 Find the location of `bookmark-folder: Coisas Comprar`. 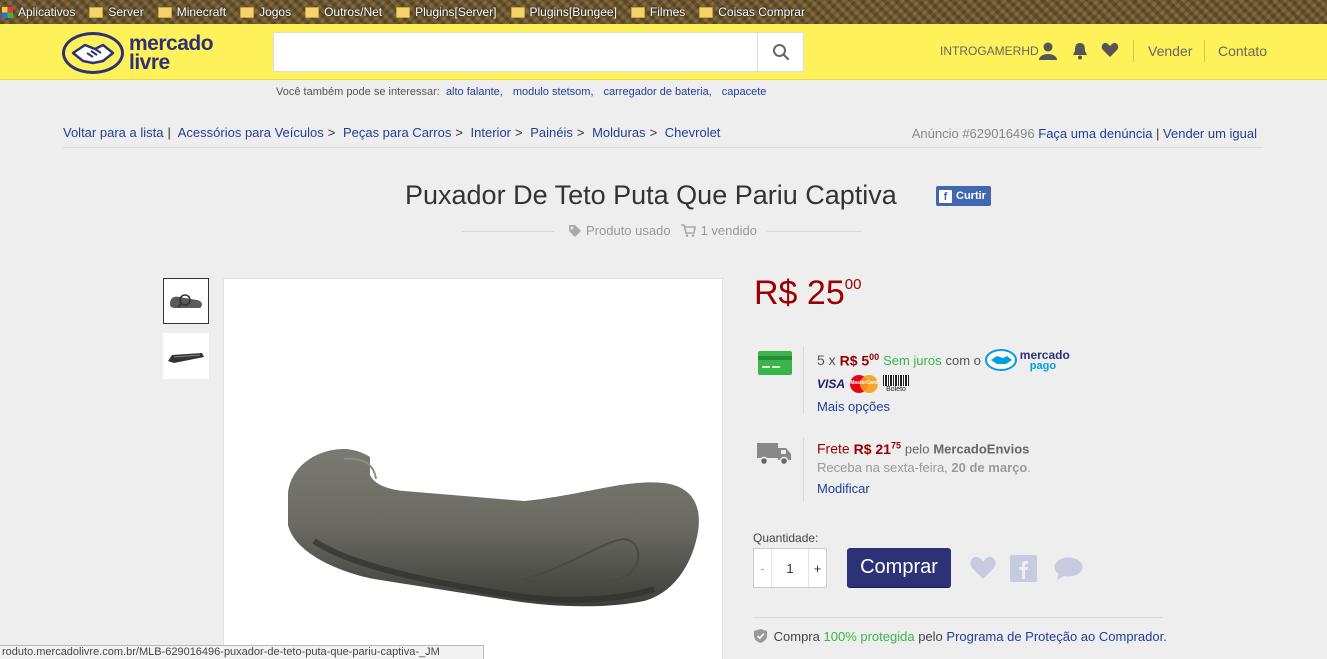

bookmark-folder: Coisas Comprar is located at coordinates (752, 12).